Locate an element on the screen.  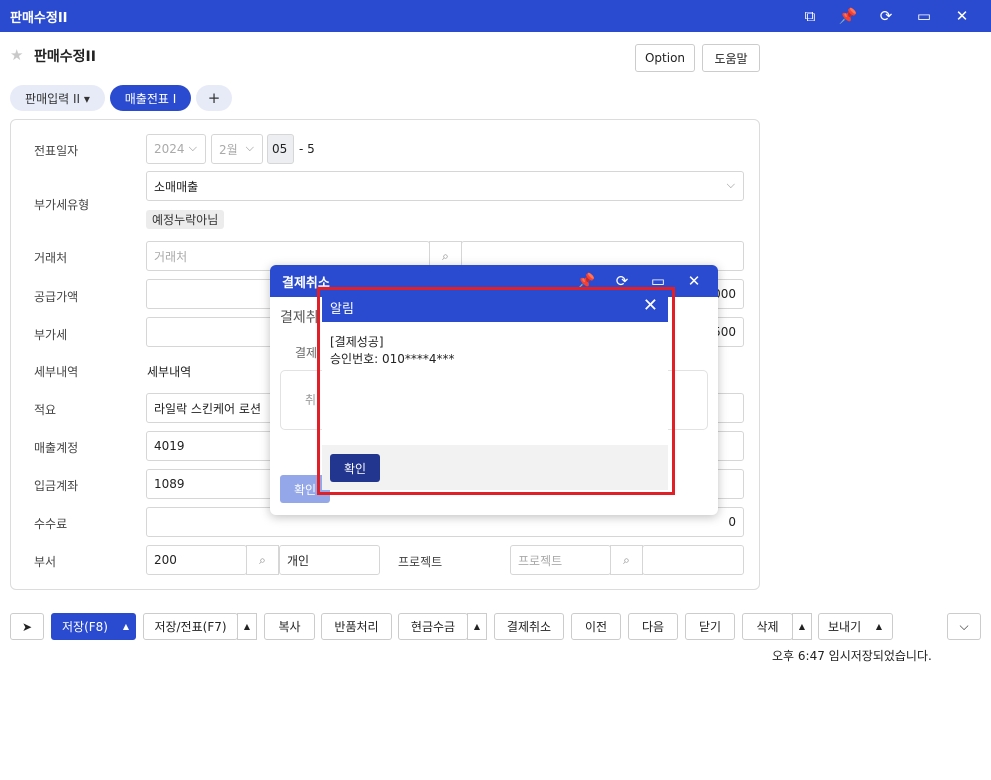
dialog-row-label: 결제 is located at coordinates (306, 353).